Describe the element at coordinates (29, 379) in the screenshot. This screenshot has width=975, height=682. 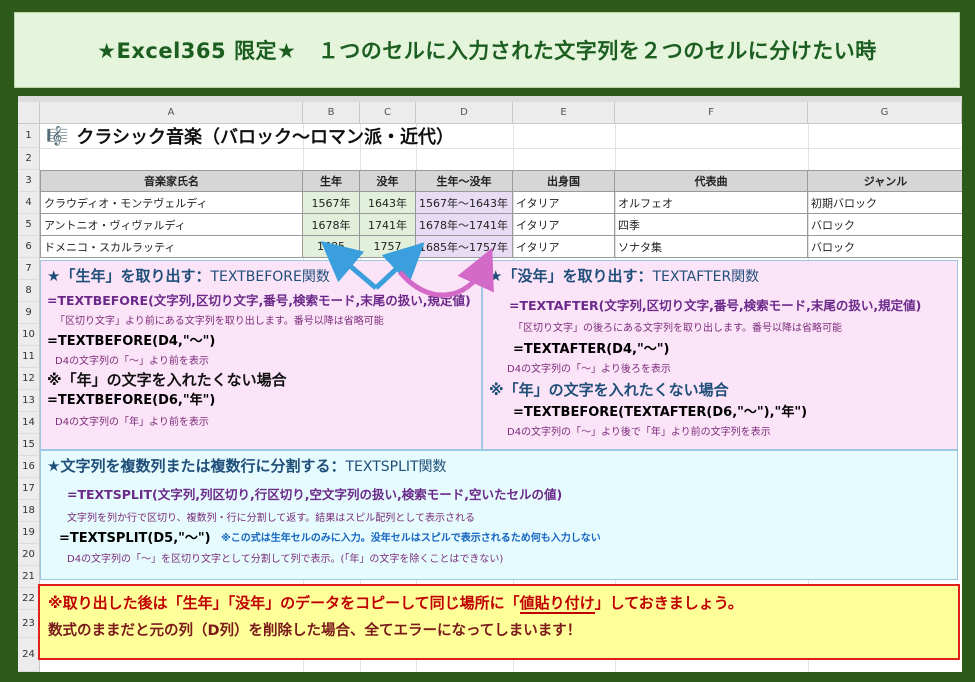
I see `row-header: 12` at that location.